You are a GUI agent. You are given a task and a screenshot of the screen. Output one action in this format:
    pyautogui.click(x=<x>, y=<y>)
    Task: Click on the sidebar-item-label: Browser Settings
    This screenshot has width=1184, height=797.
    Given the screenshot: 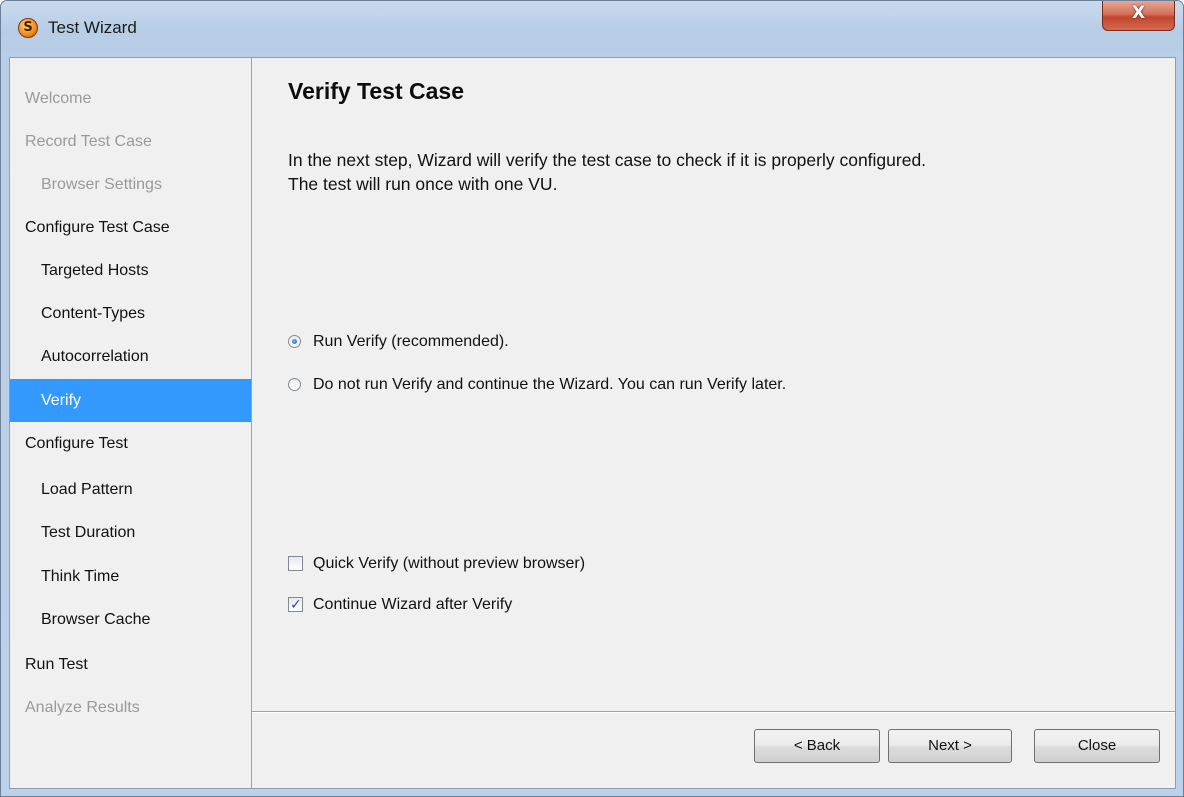 What is the action you would take?
    pyautogui.click(x=101, y=184)
    